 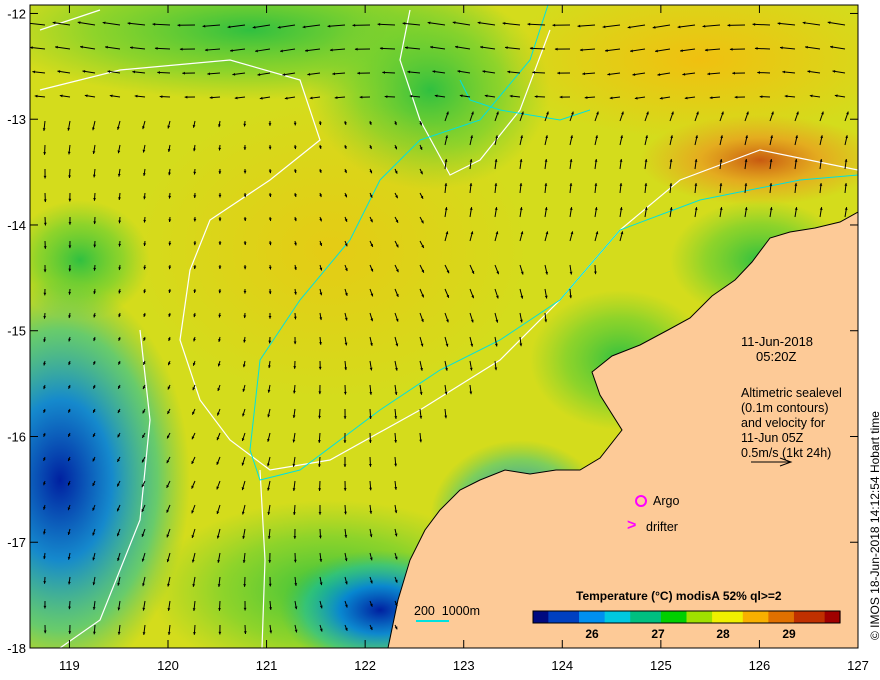 I want to click on y-tick-label: -16, so click(x=16, y=436).